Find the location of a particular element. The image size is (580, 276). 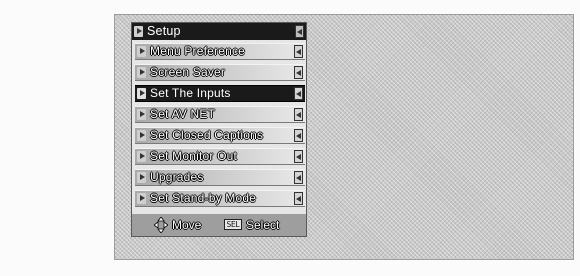

menu-item-label: Set Stand-by Mode is located at coordinates (203, 198).